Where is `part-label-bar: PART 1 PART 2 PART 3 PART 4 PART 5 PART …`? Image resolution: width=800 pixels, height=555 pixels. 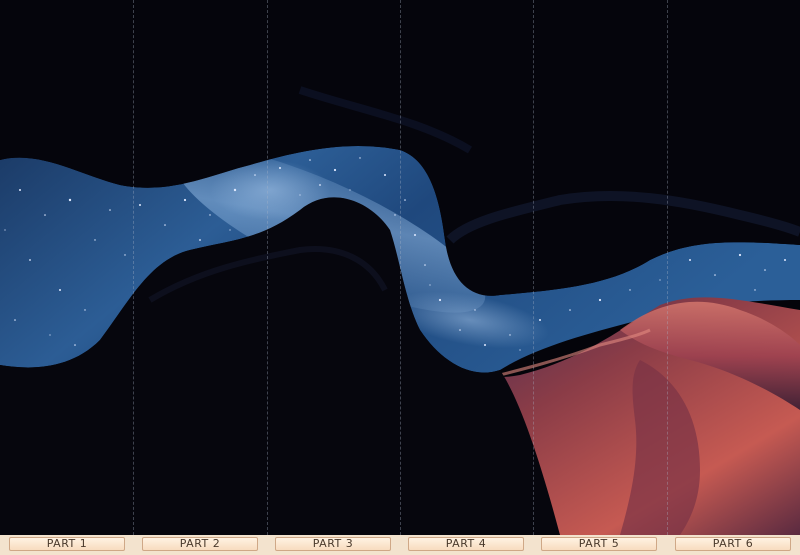
part-label-bar: PART 1 PART 2 PART 3 PART 4 PART 5 PART … is located at coordinates (400, 545).